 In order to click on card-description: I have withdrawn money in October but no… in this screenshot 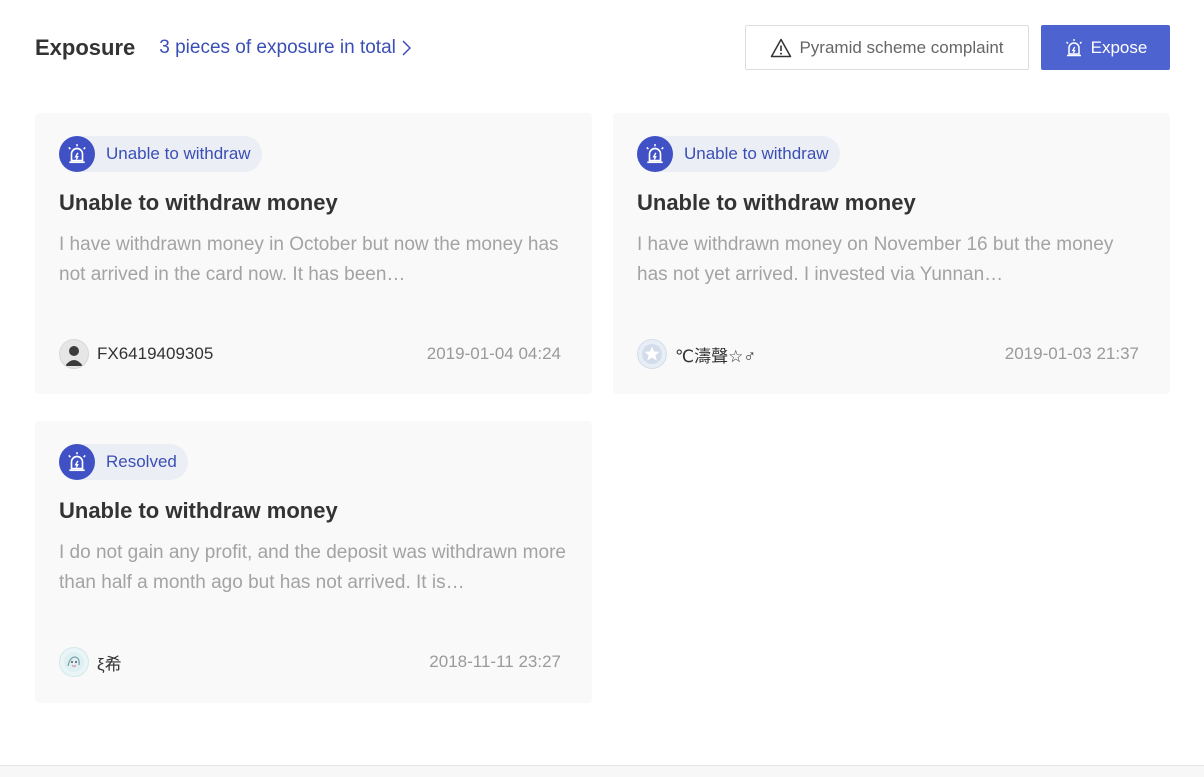, I will do `click(309, 259)`.